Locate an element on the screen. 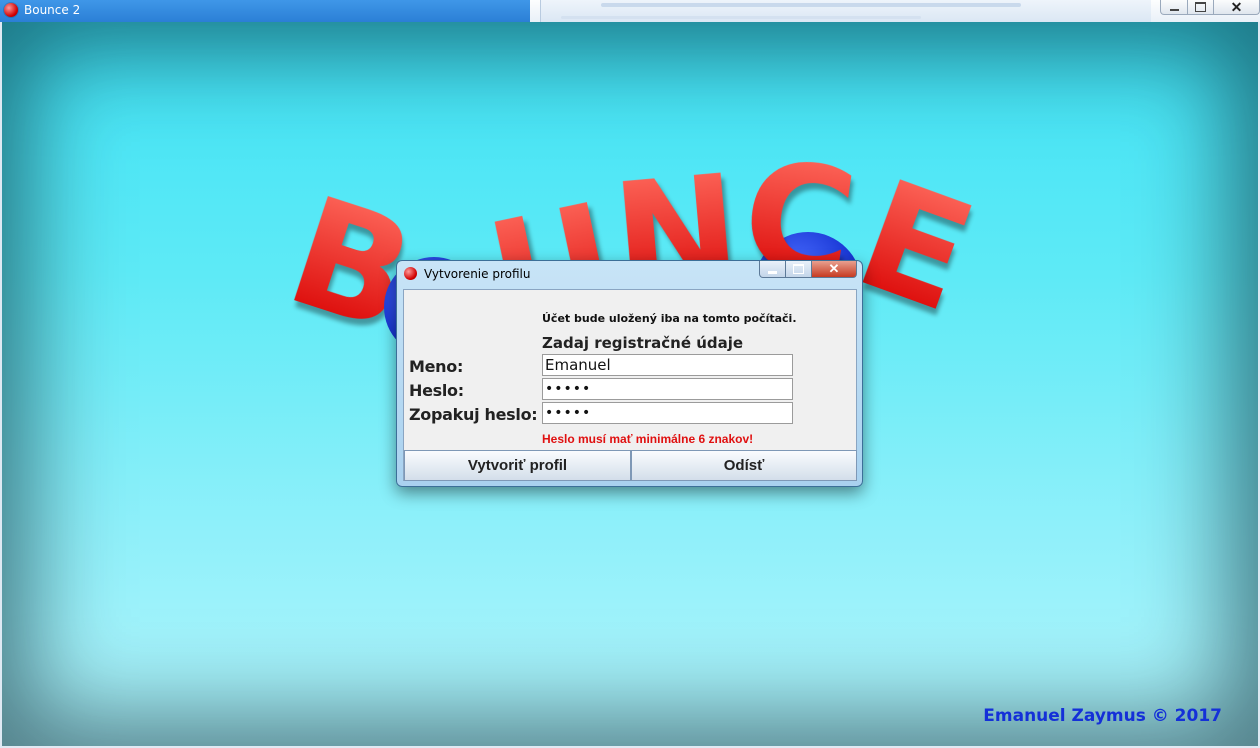 This screenshot has height=748, width=1260. name-input is located at coordinates (667, 365).